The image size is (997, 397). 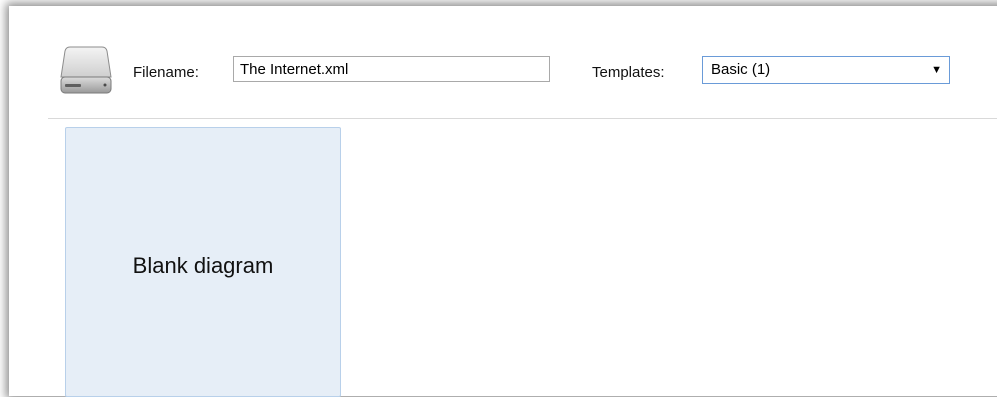 I want to click on templates-selected-value: Basic (1), so click(x=741, y=69).